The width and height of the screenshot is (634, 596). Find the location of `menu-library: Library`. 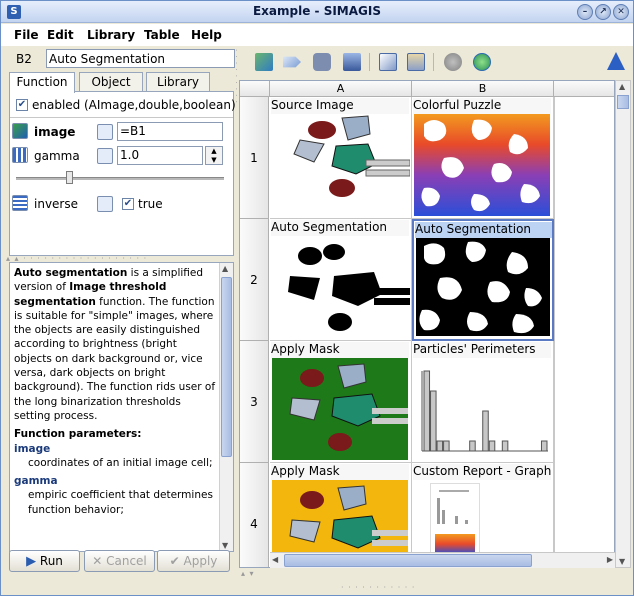

menu-library: Library is located at coordinates (111, 35).